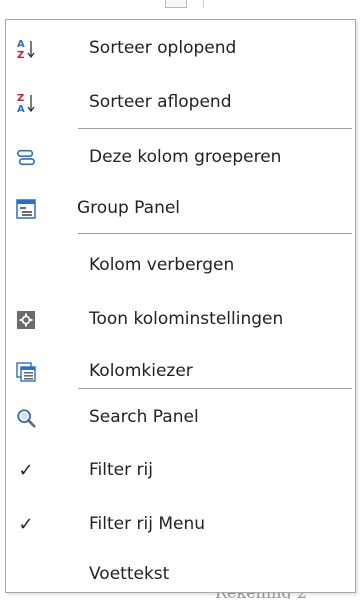 This screenshot has width=361, height=602. What do you see at coordinates (160, 102) in the screenshot?
I see `menu-item-label: Sorteer aflopend` at bounding box center [160, 102].